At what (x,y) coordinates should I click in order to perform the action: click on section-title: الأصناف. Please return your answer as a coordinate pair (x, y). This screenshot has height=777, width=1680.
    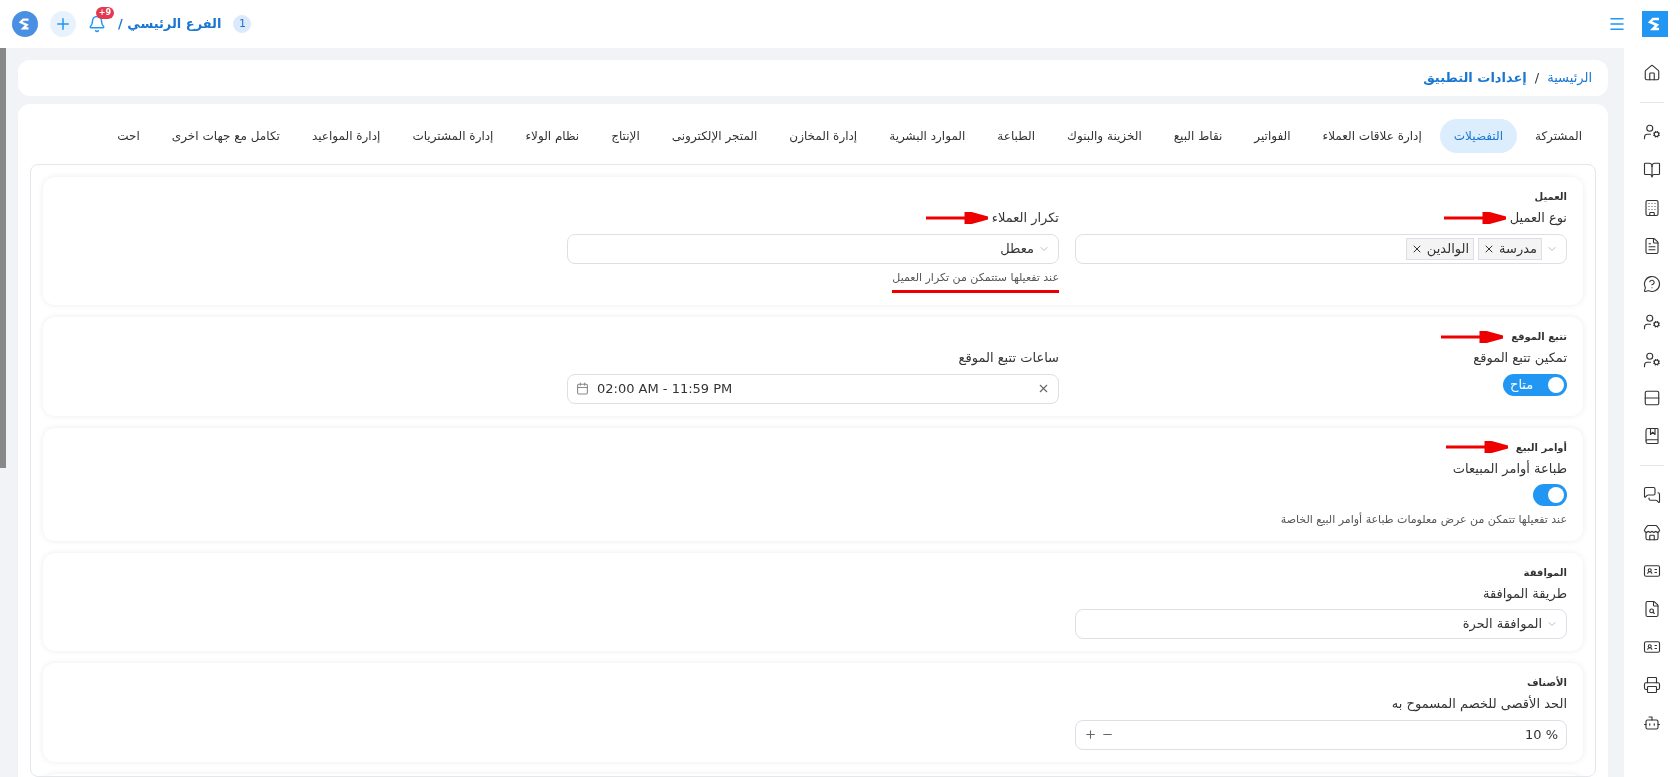
    Looking at the image, I should click on (1547, 682).